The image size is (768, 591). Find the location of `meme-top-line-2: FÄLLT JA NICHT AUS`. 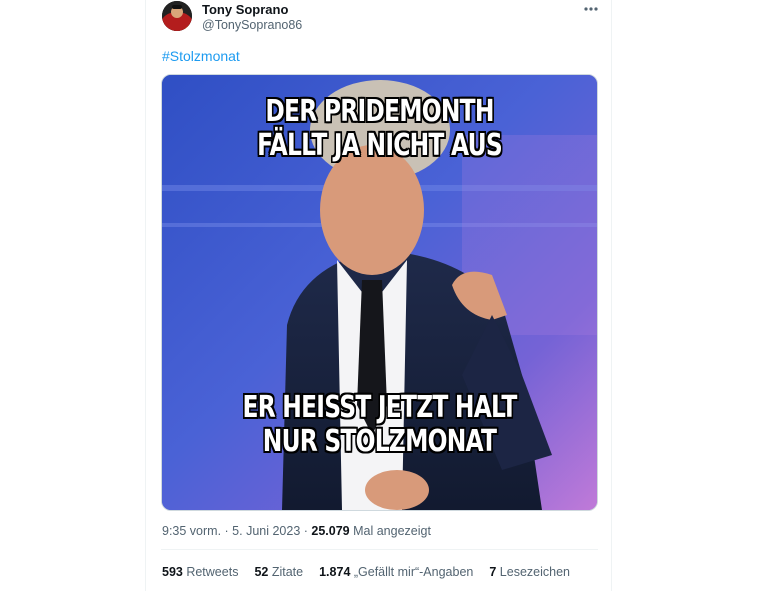

meme-top-line-2: FÄLLT JA NICHT AUS is located at coordinates (380, 145).